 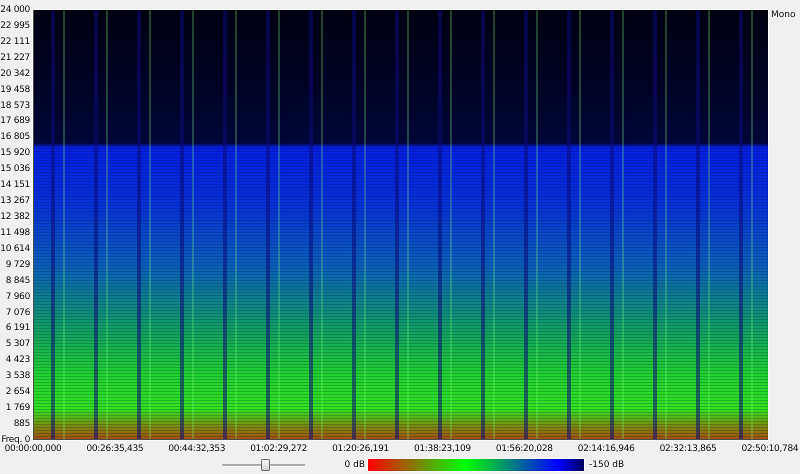 What do you see at coordinates (18, 376) in the screenshot?
I see `y-axis-label: 3 538` at bounding box center [18, 376].